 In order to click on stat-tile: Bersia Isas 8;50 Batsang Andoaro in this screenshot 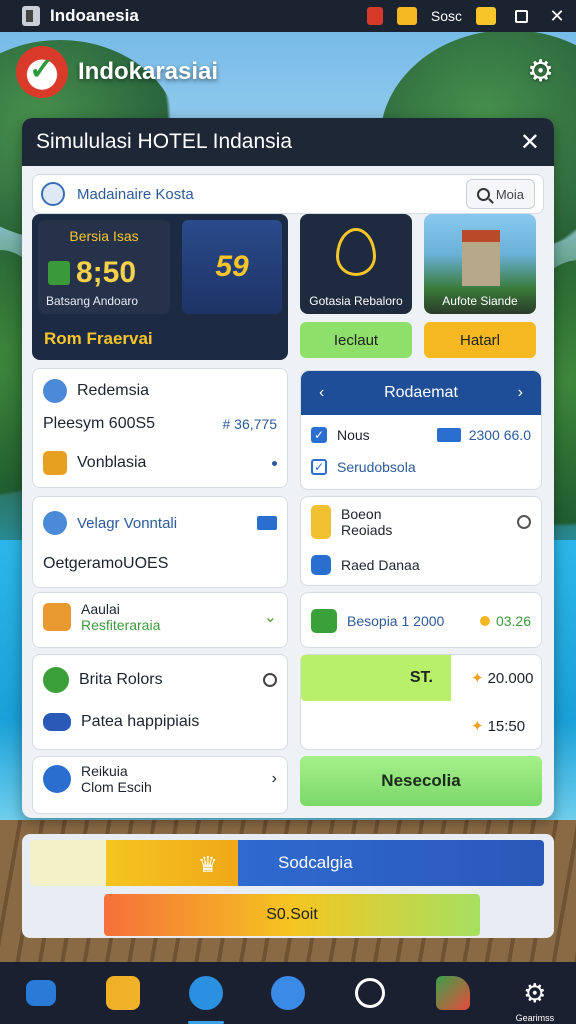, I will do `click(104, 267)`.